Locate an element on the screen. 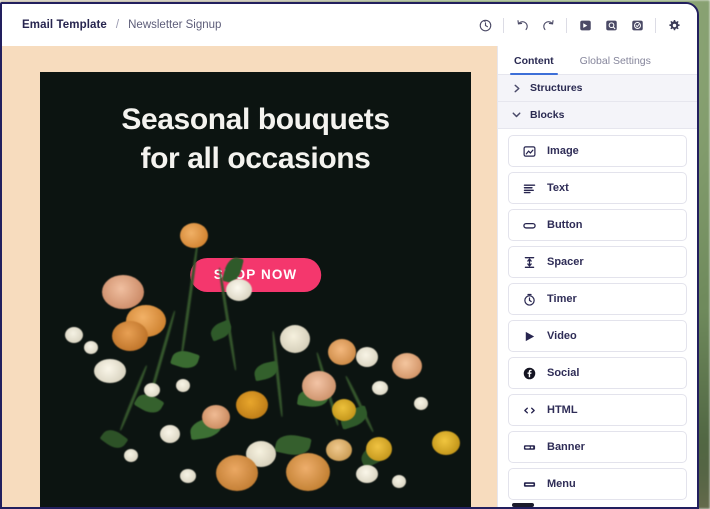 The height and width of the screenshot is (509, 710). code-brackets-icon is located at coordinates (529, 410).